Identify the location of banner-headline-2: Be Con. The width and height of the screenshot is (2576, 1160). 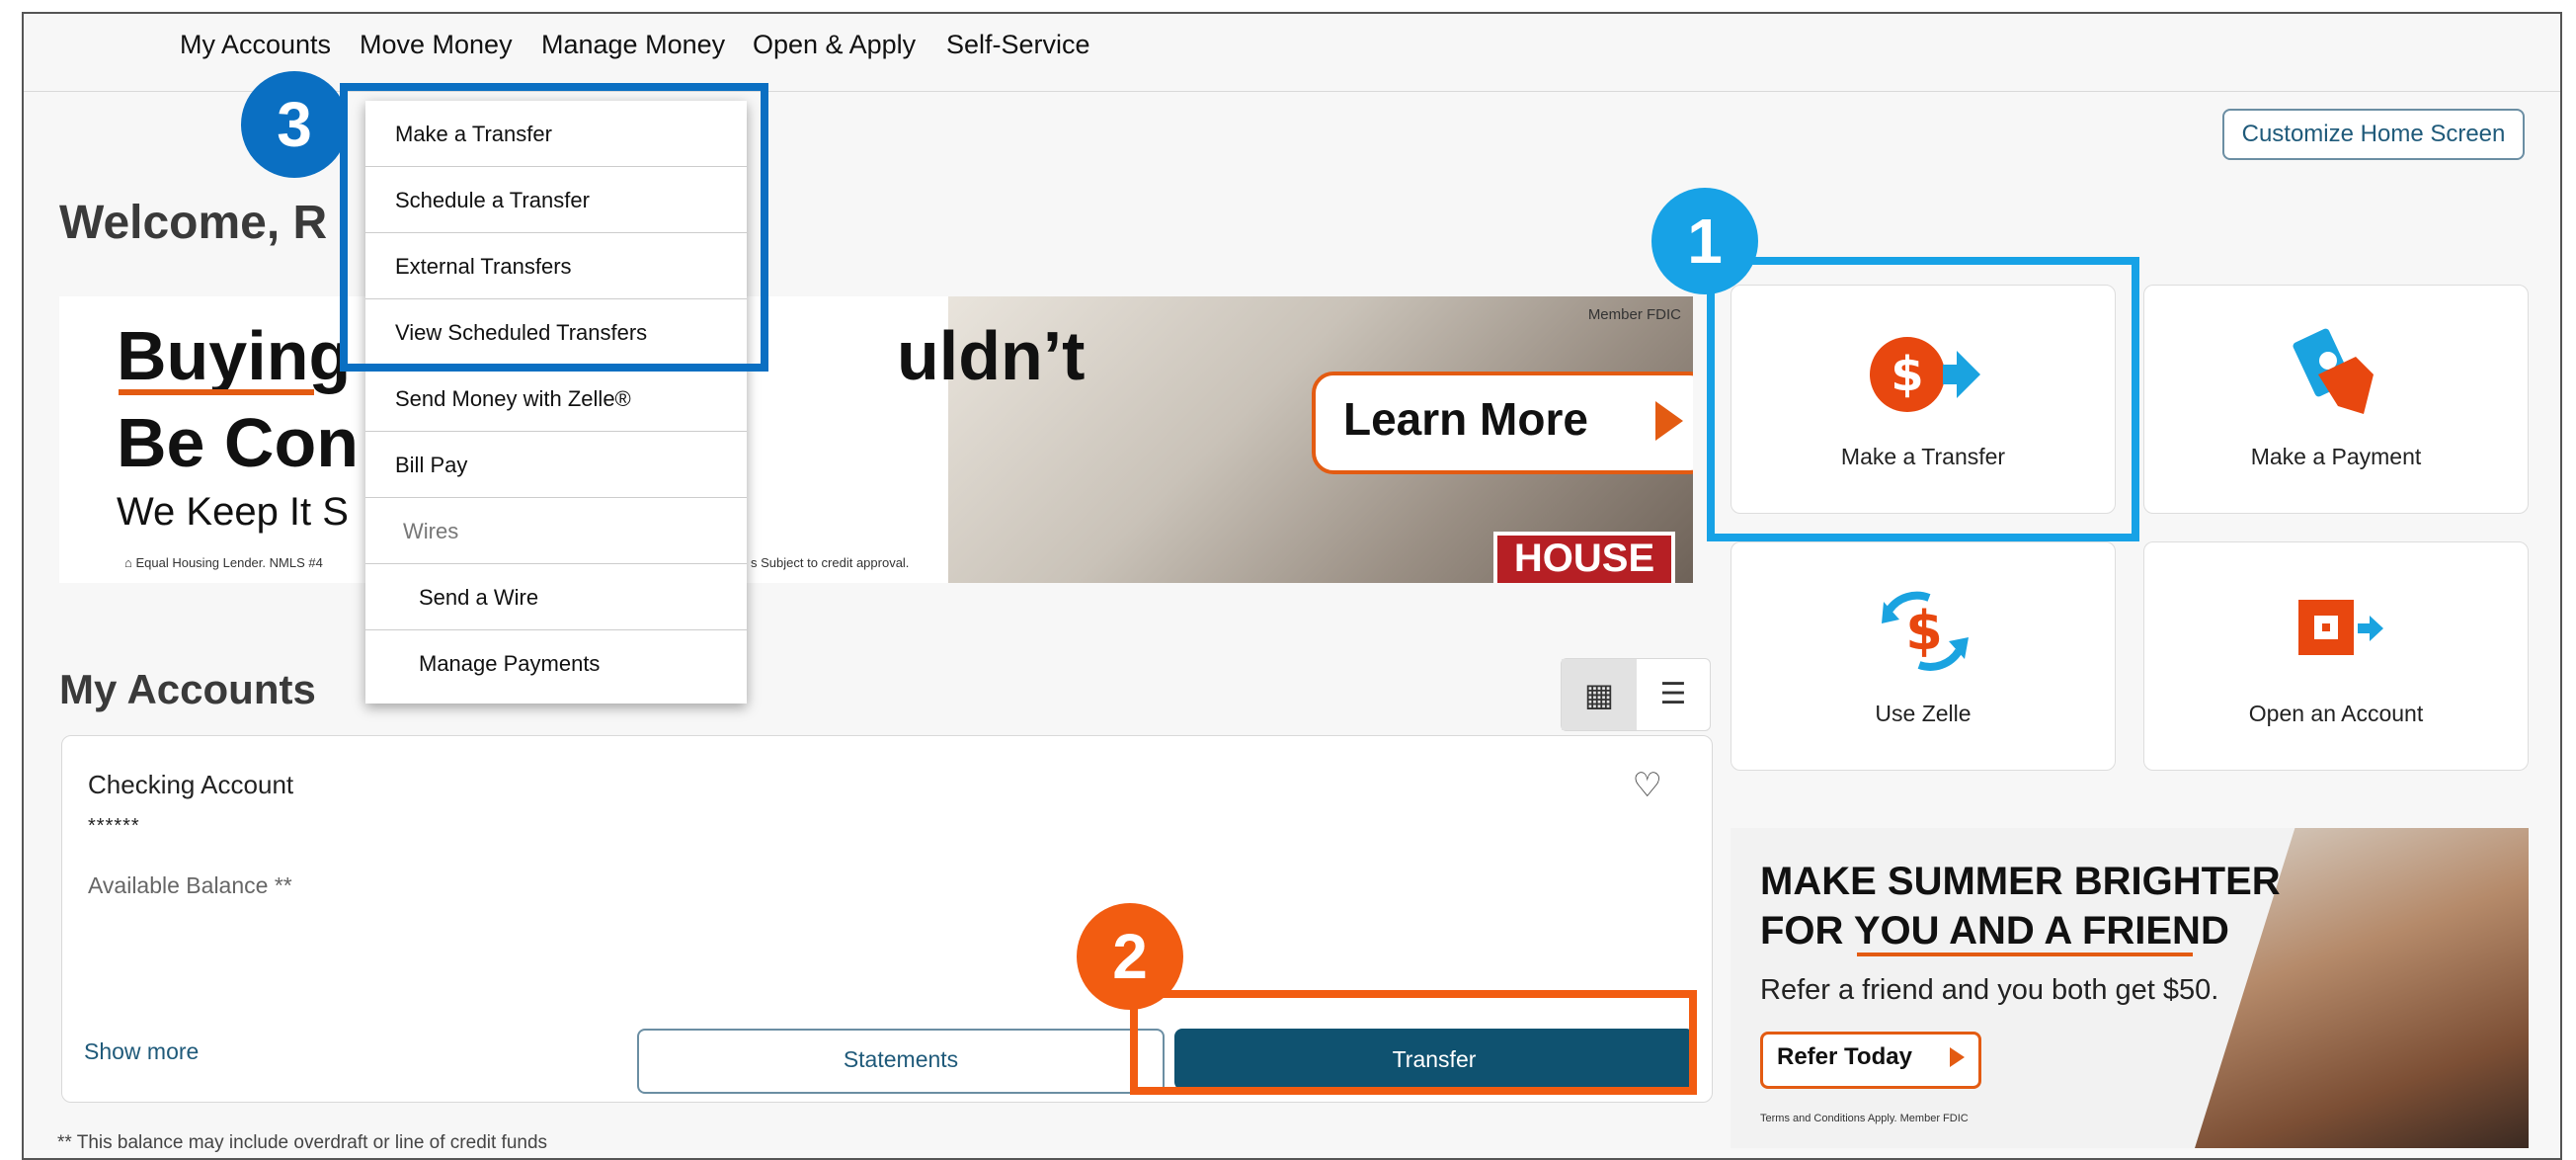
(238, 443).